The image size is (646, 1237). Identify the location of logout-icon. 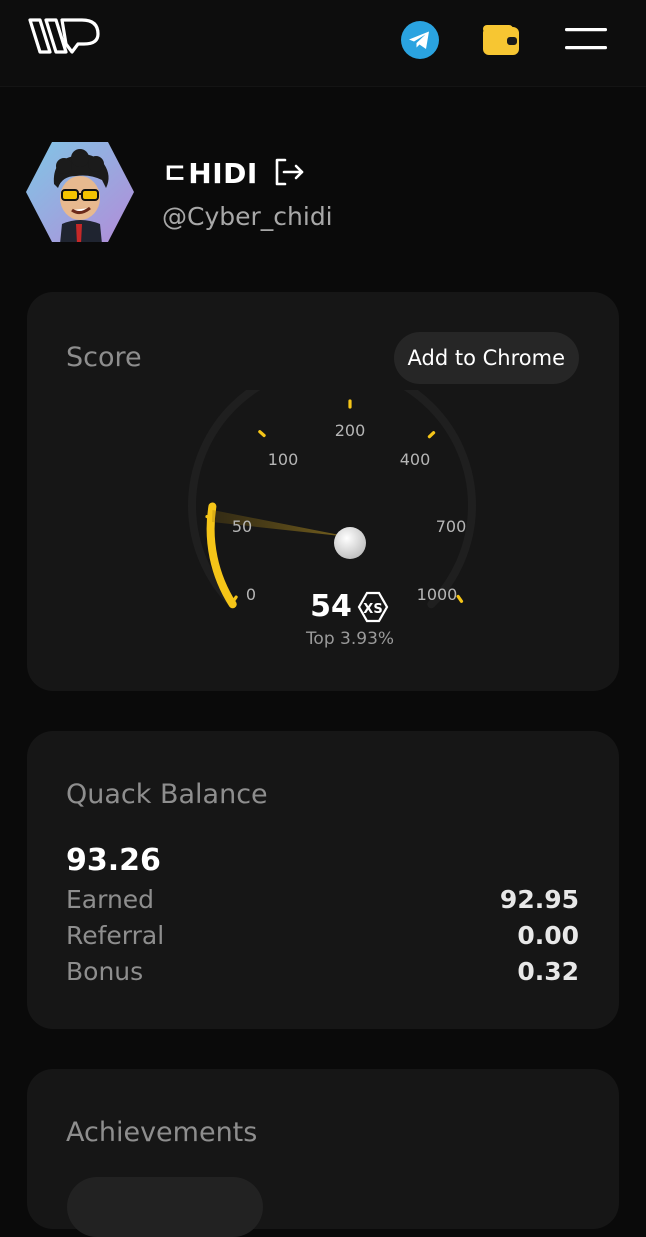
(289, 172).